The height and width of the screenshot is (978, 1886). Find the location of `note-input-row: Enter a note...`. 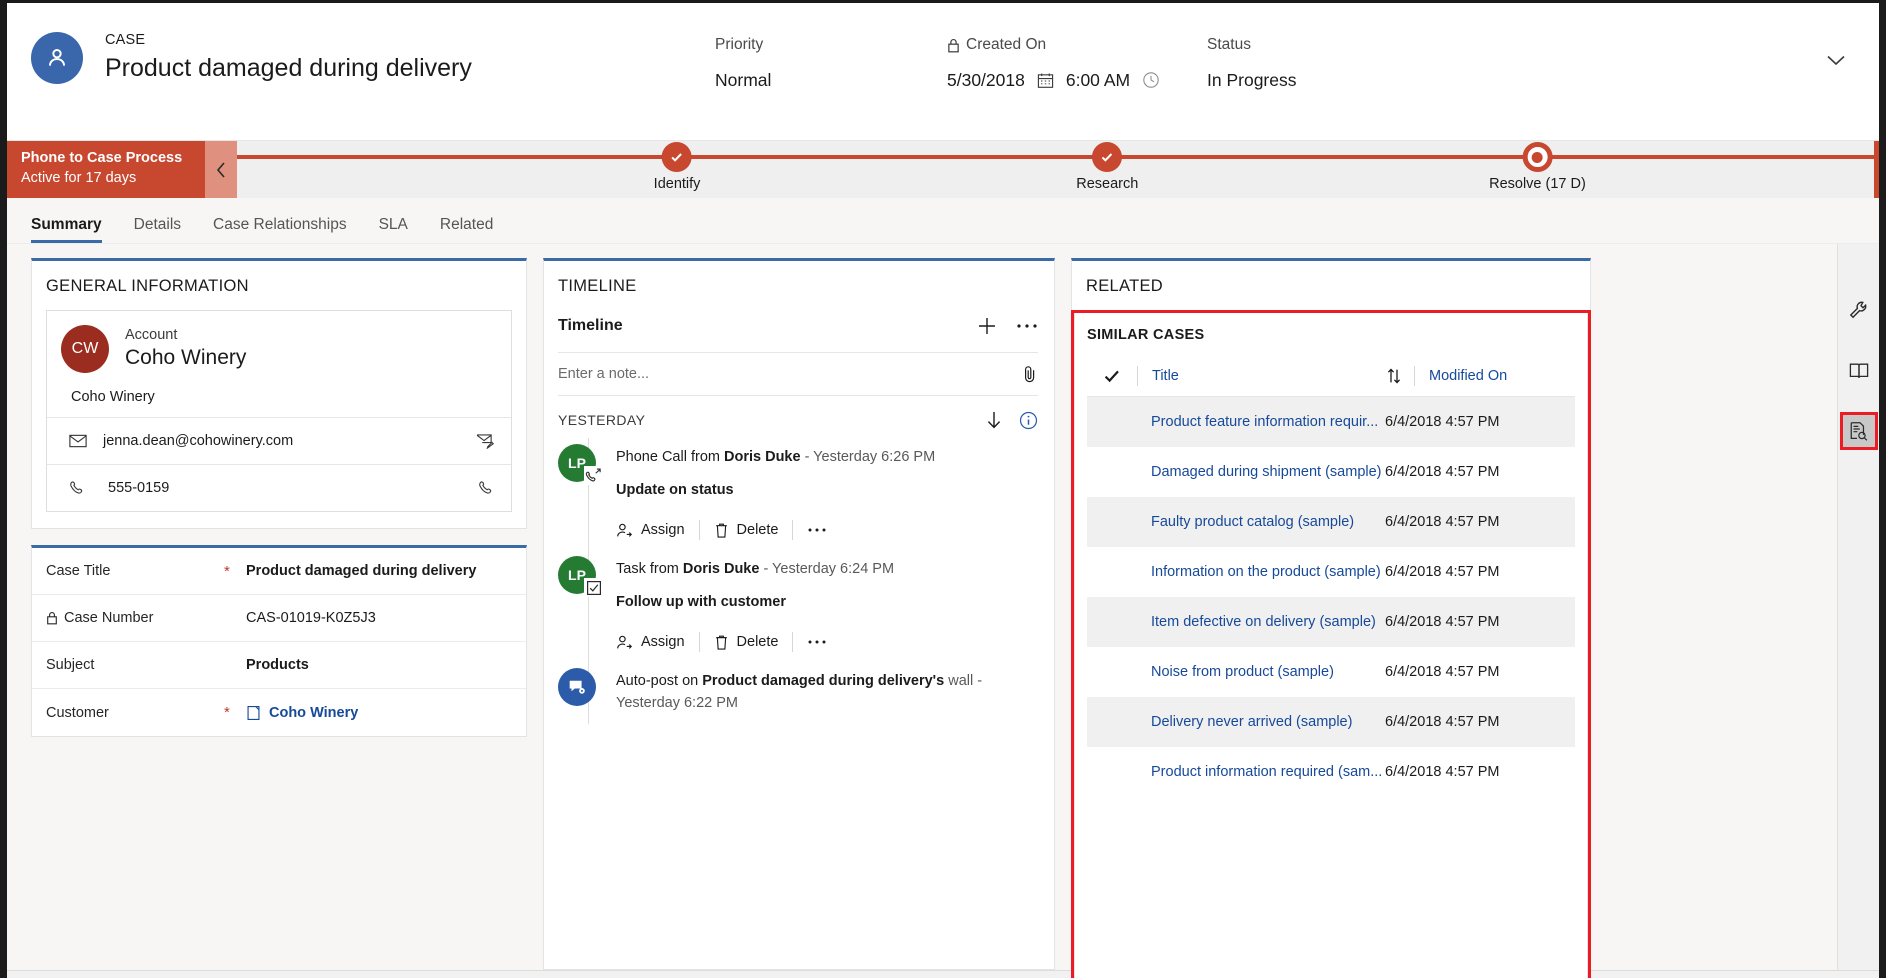

note-input-row: Enter a note... is located at coordinates (798, 374).